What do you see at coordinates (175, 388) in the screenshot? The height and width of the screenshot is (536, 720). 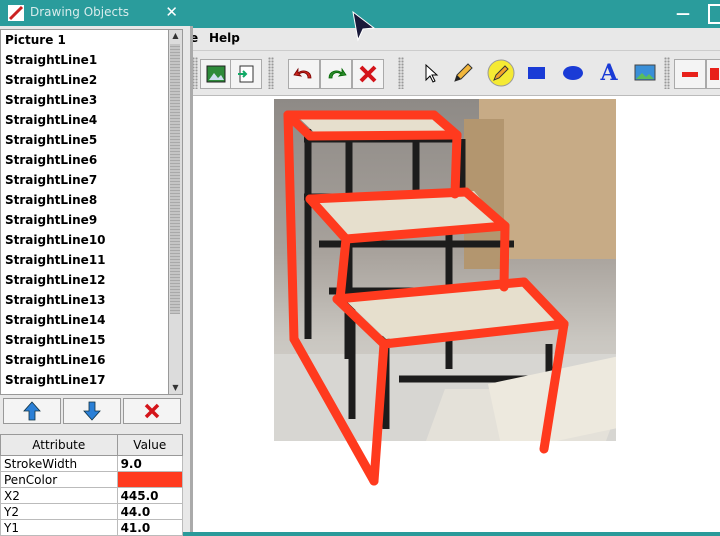 I see `scroll-down-arrow: ▼` at bounding box center [175, 388].